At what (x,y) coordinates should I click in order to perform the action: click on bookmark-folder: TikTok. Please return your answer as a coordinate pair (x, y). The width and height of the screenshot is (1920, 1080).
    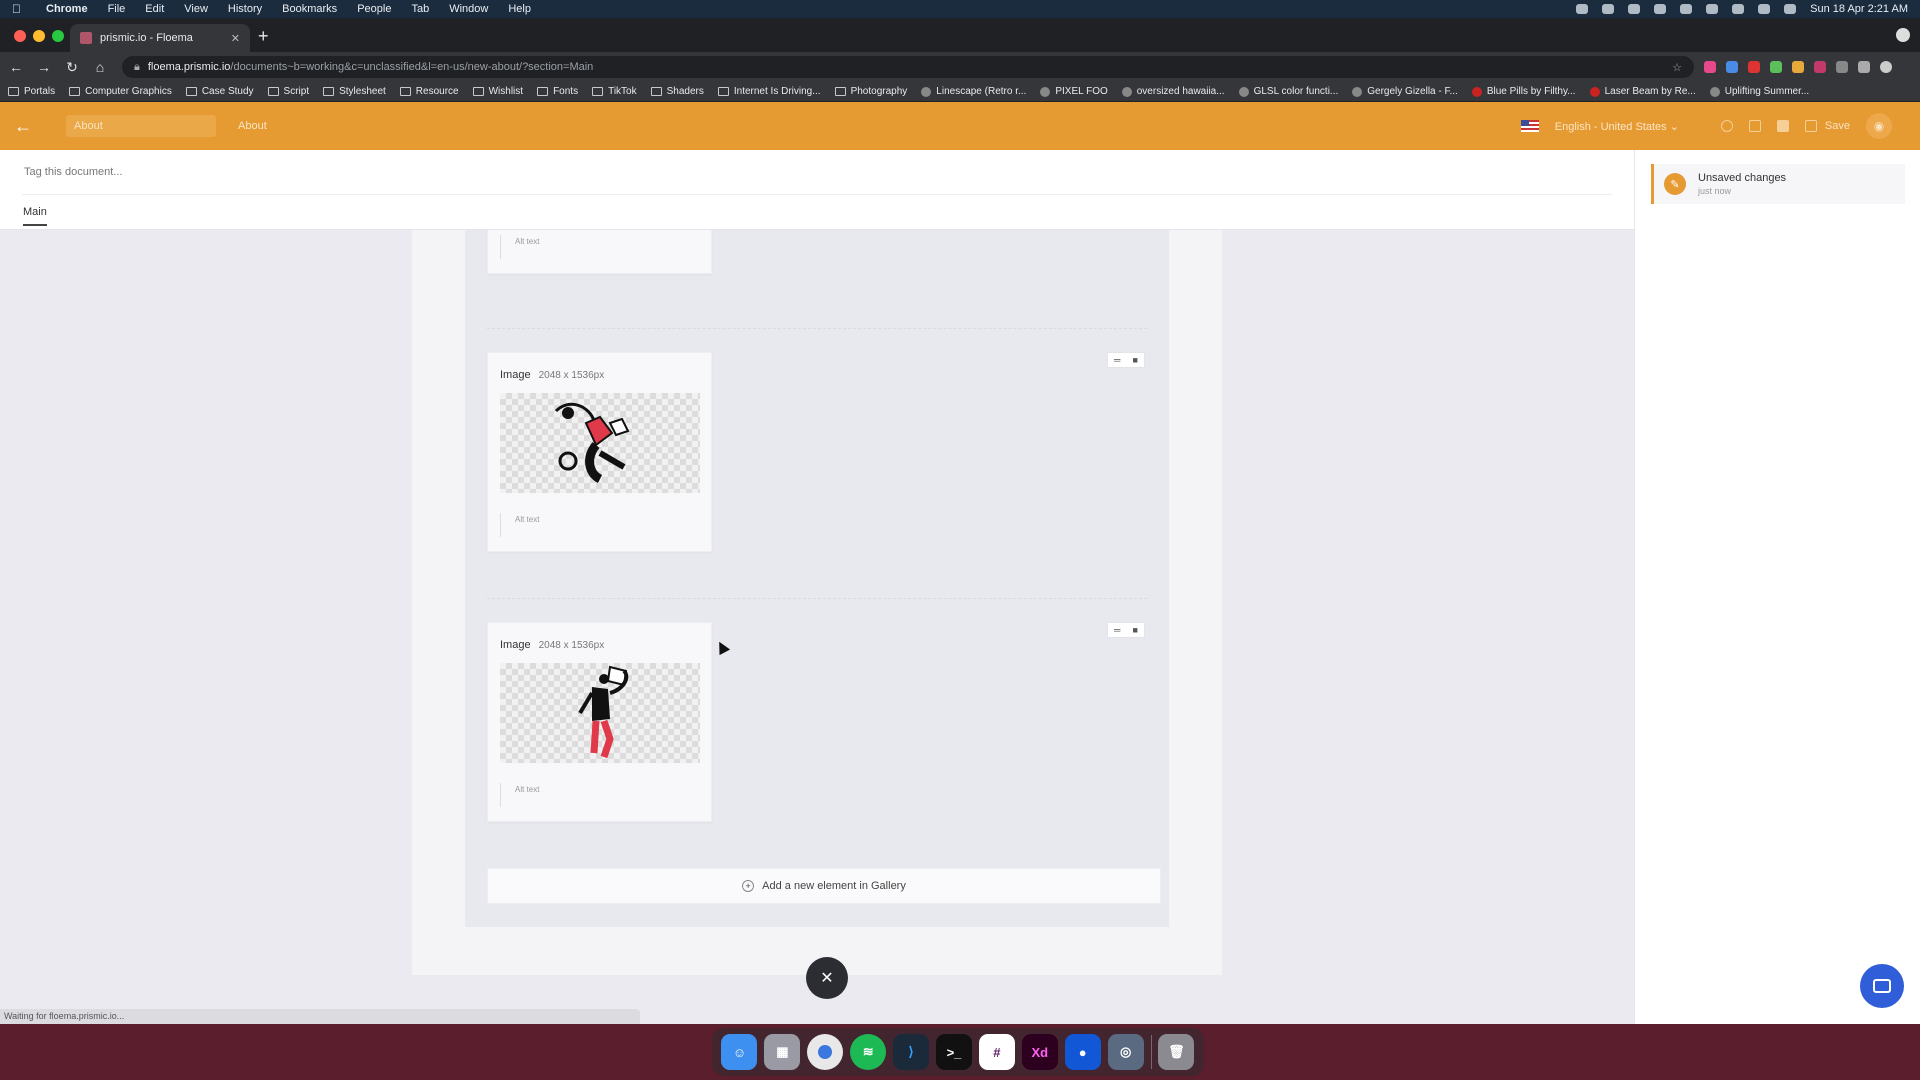
    Looking at the image, I should click on (614, 91).